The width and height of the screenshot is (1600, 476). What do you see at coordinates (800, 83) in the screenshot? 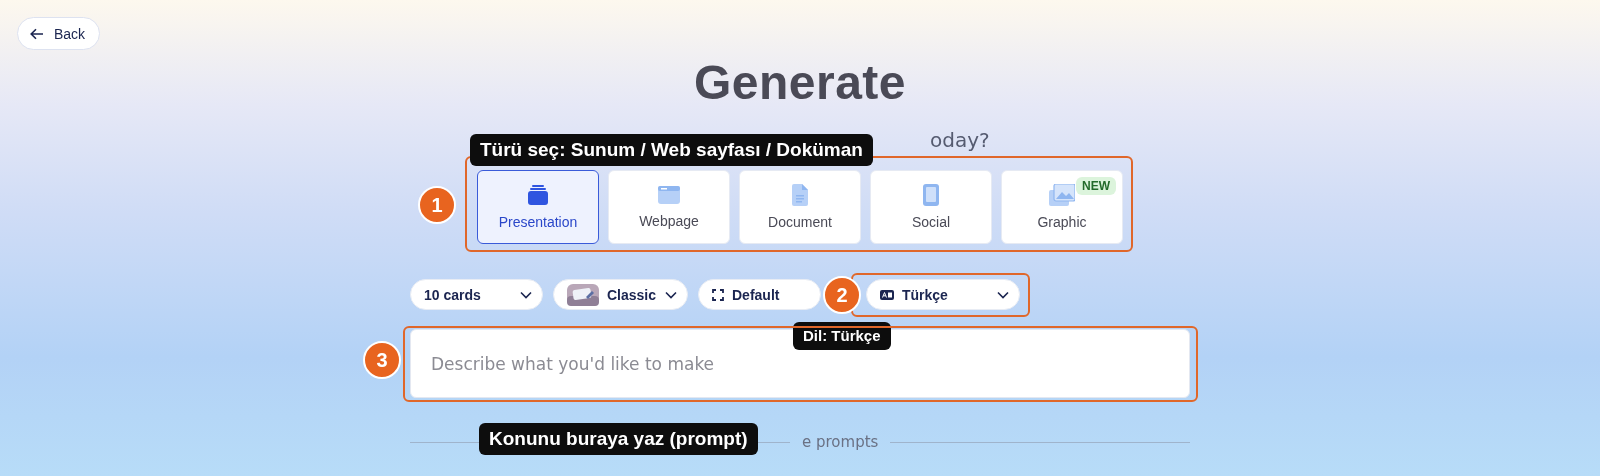
I see `page-title: Generate` at bounding box center [800, 83].